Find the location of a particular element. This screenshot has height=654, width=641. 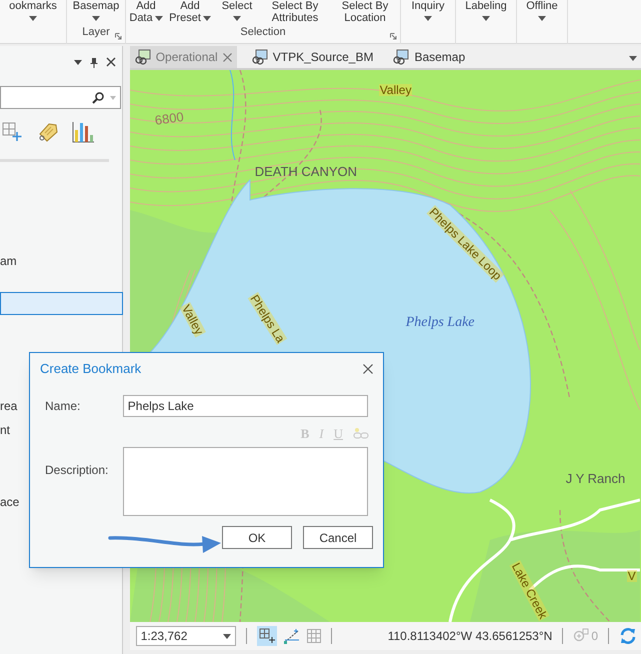

ribbon-button: ookmarks is located at coordinates (33, 12).